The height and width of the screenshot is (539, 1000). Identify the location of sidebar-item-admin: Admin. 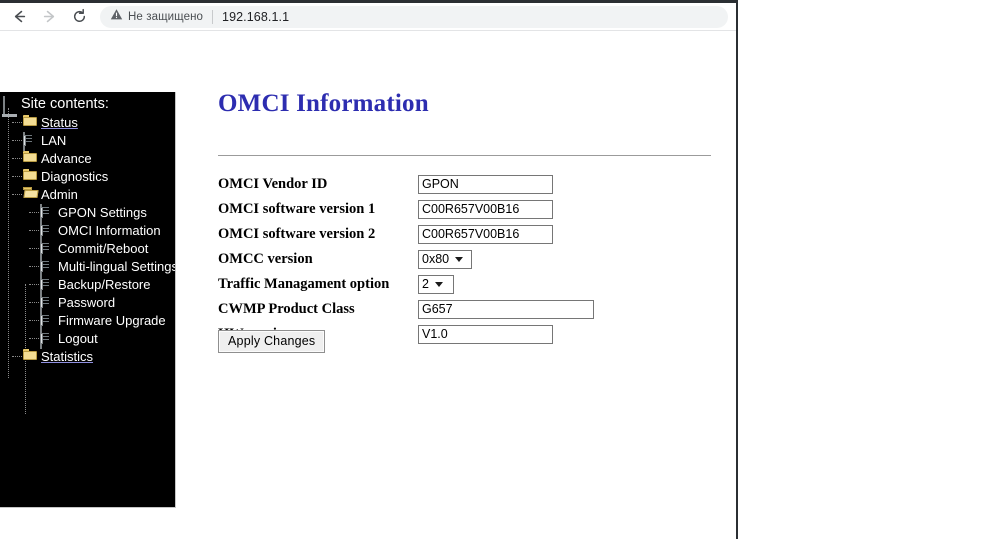
(87, 194).